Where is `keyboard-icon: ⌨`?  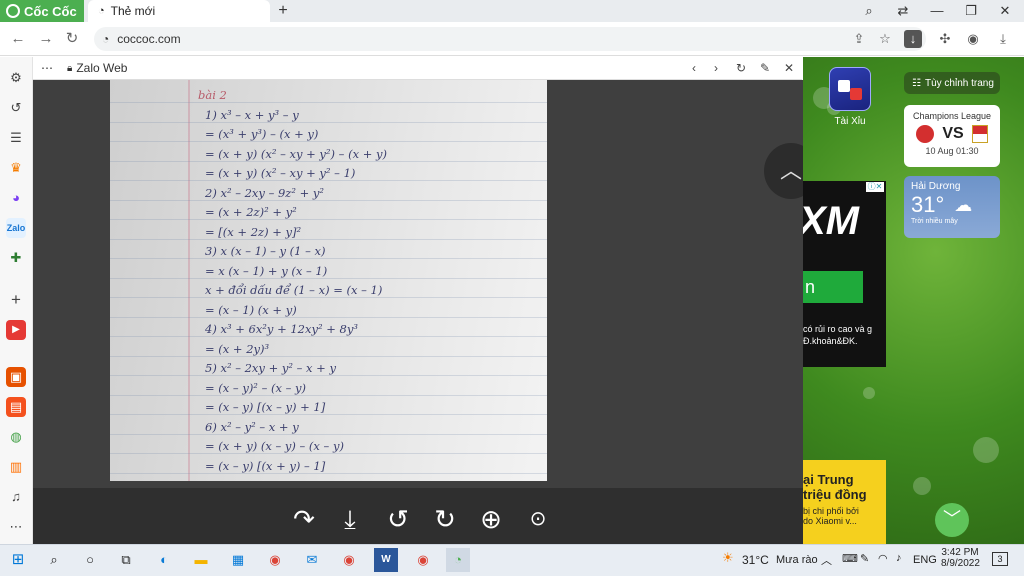 keyboard-icon: ⌨ is located at coordinates (850, 558).